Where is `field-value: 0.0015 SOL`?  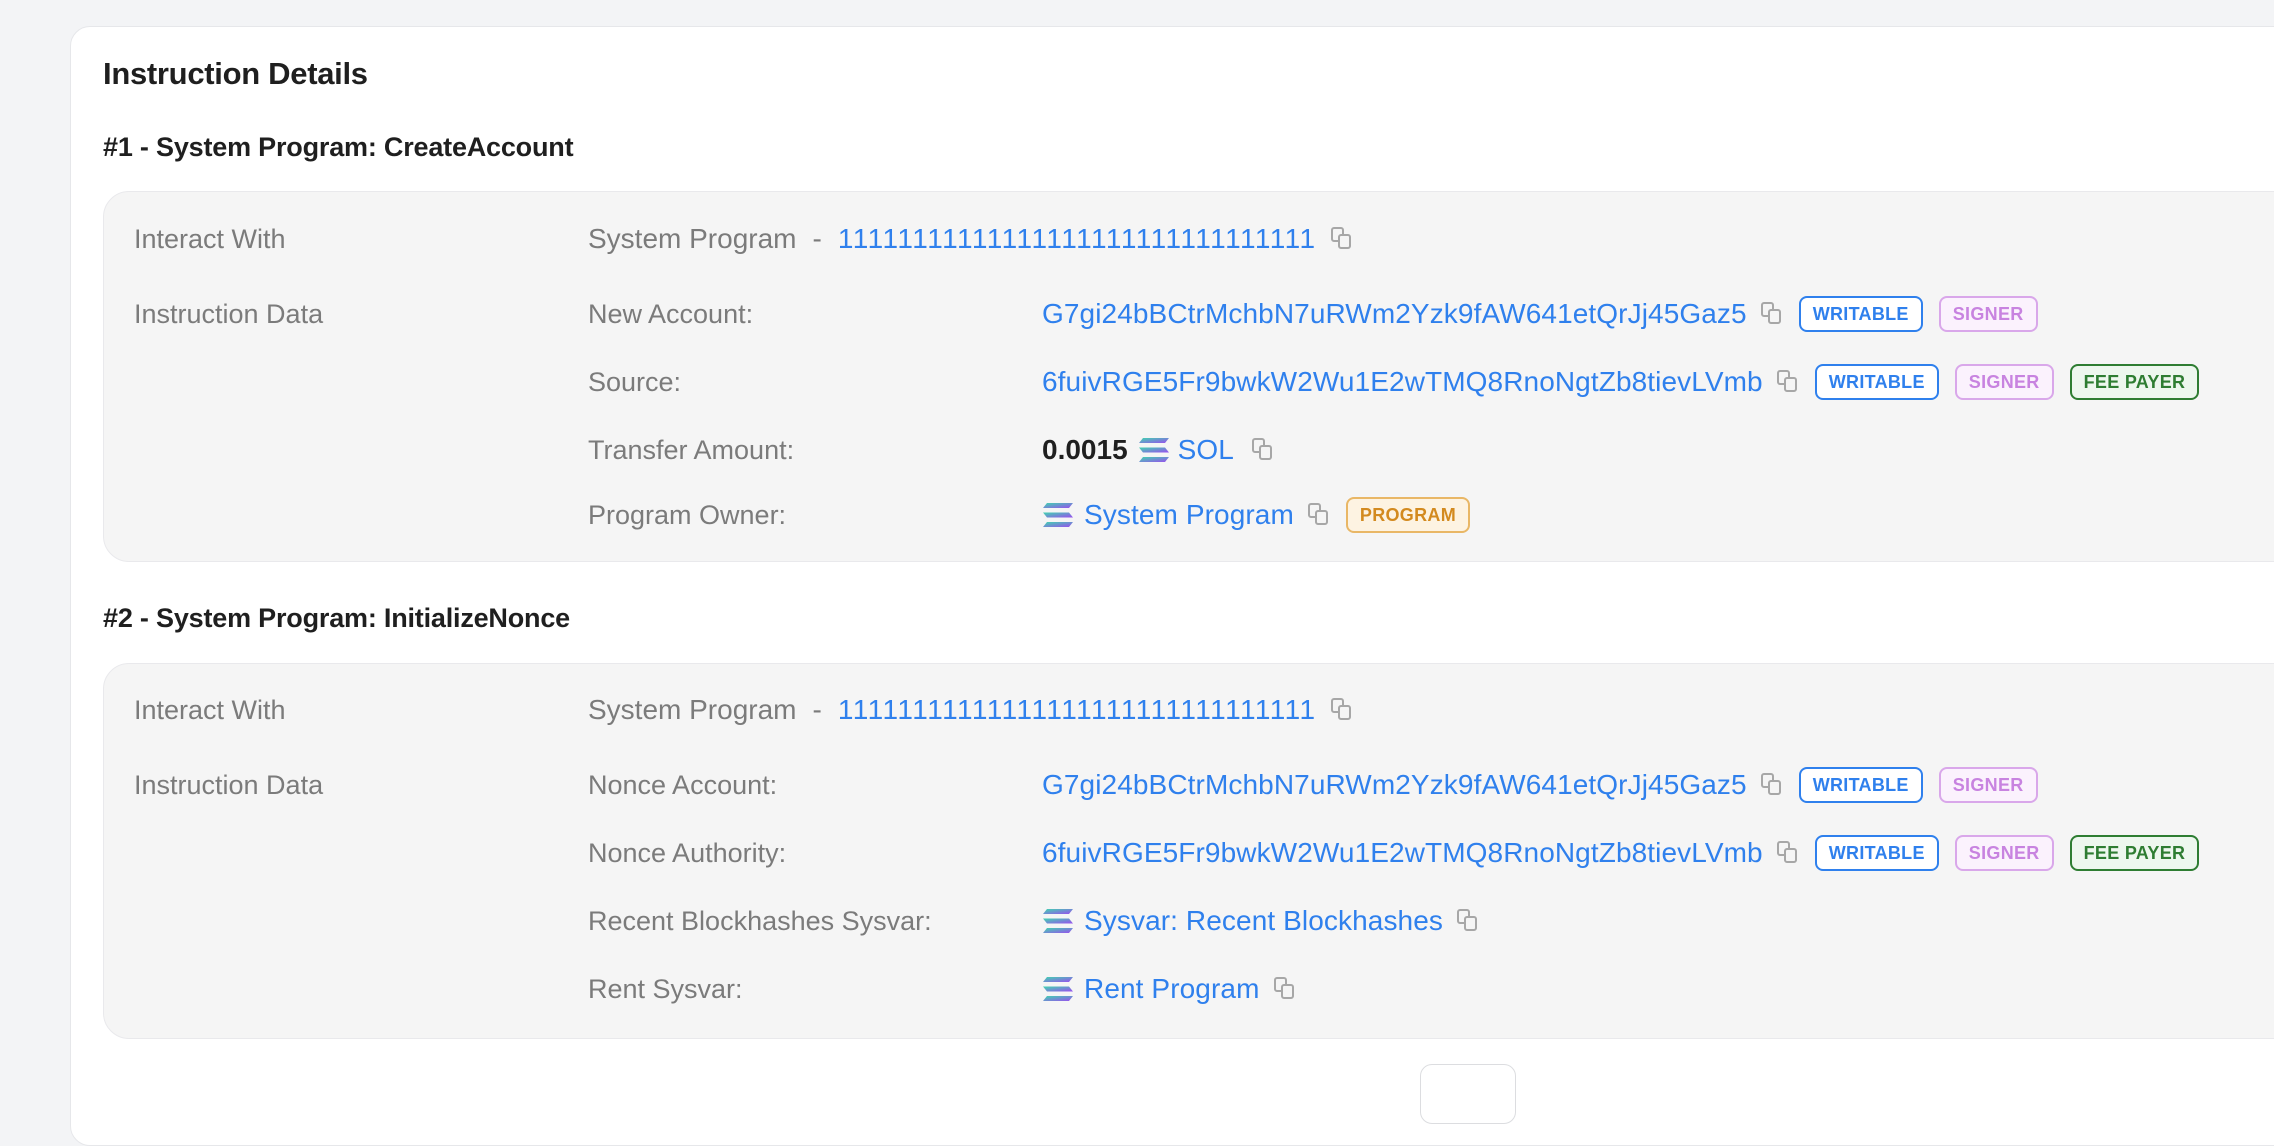 field-value: 0.0015 SOL is located at coordinates (1158, 450).